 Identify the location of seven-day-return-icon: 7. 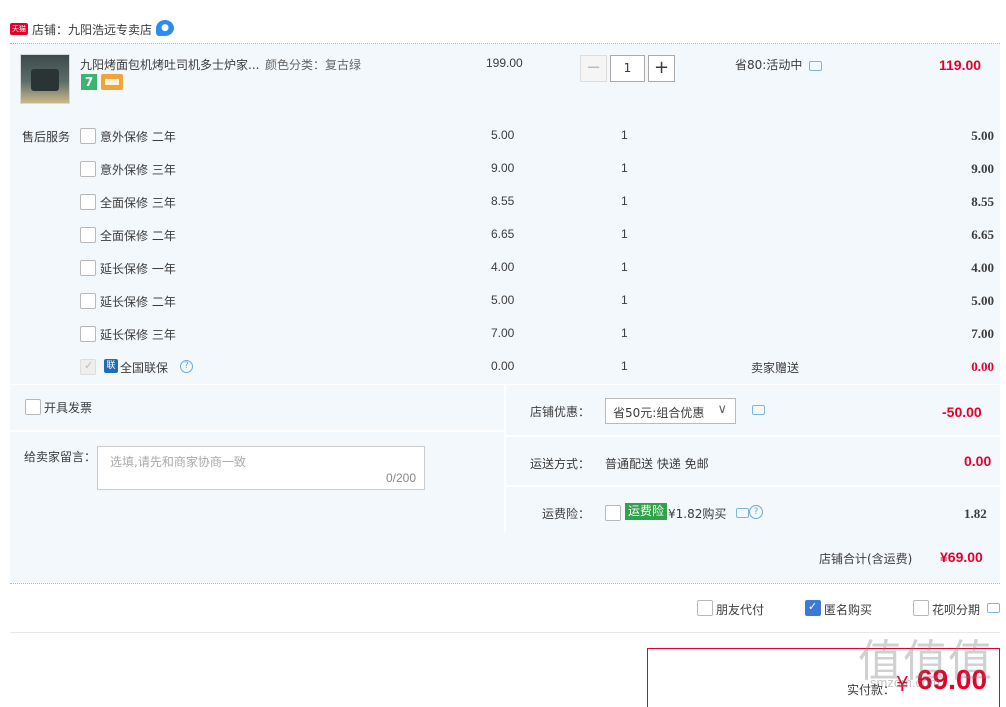
(89, 82).